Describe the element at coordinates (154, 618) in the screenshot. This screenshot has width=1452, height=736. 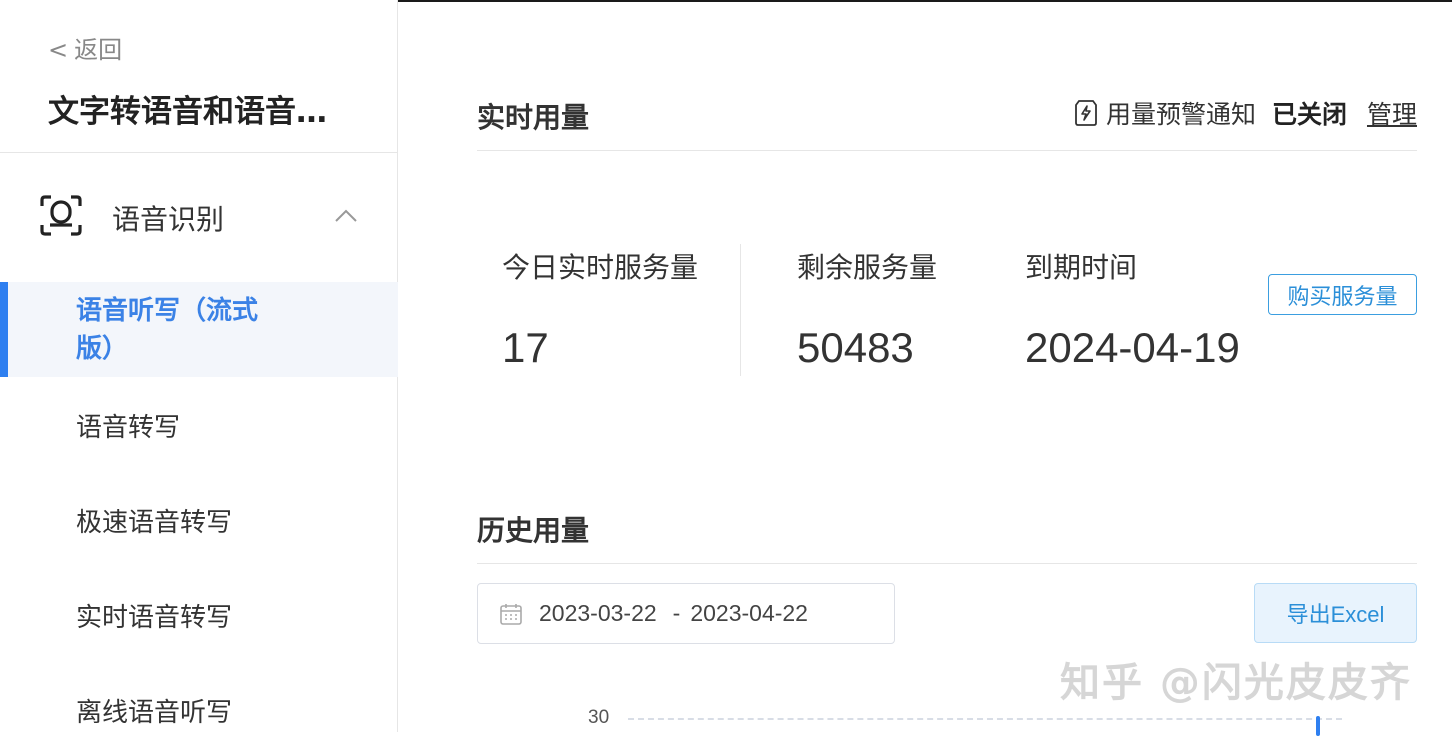
I see `sidebar-item-label: 实时语音转写` at that location.